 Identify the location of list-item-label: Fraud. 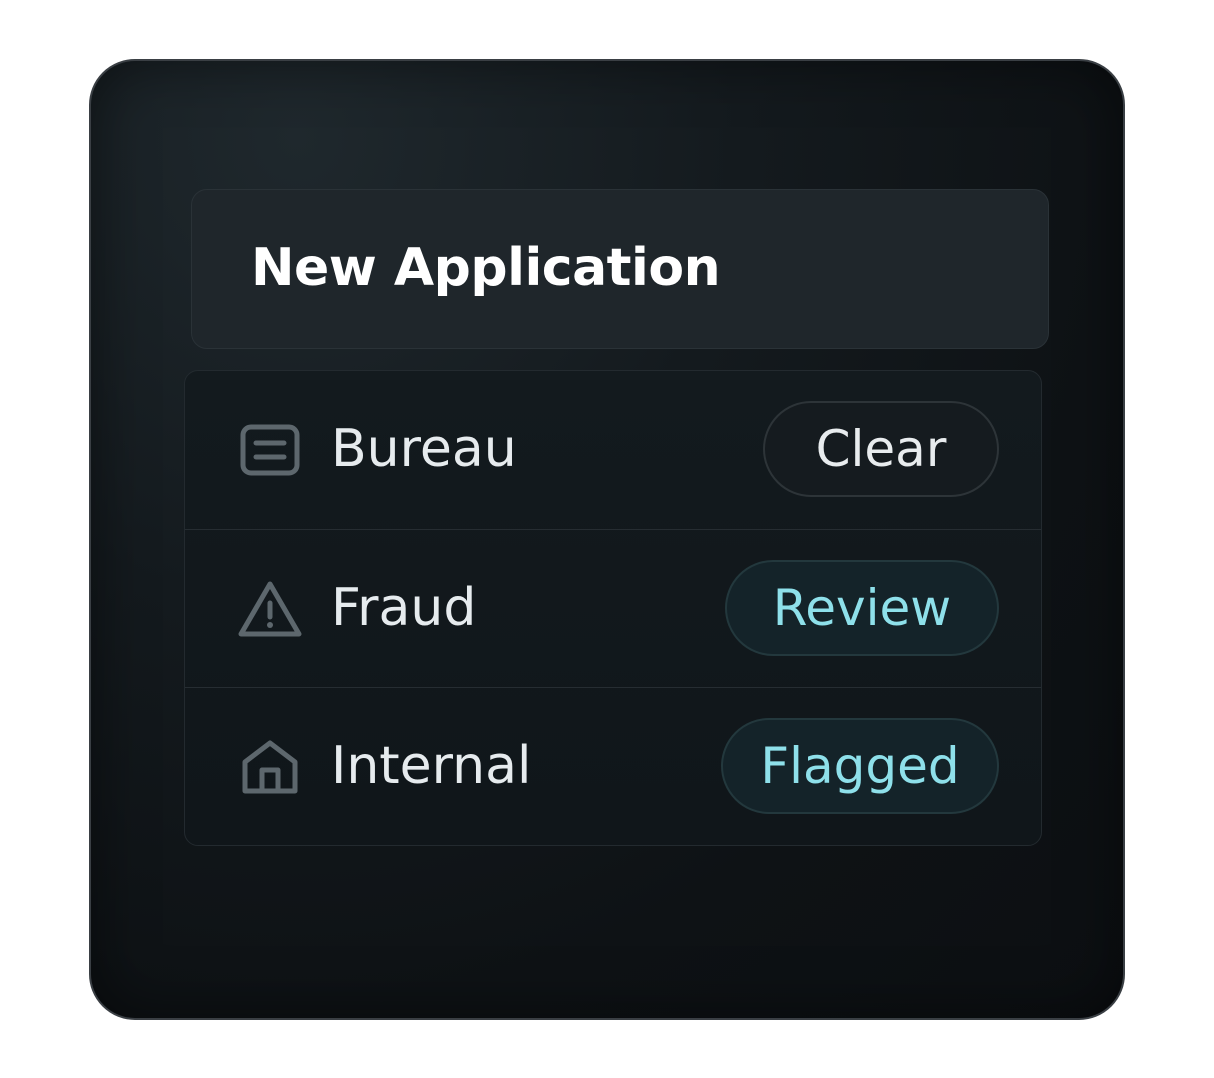
(404, 608).